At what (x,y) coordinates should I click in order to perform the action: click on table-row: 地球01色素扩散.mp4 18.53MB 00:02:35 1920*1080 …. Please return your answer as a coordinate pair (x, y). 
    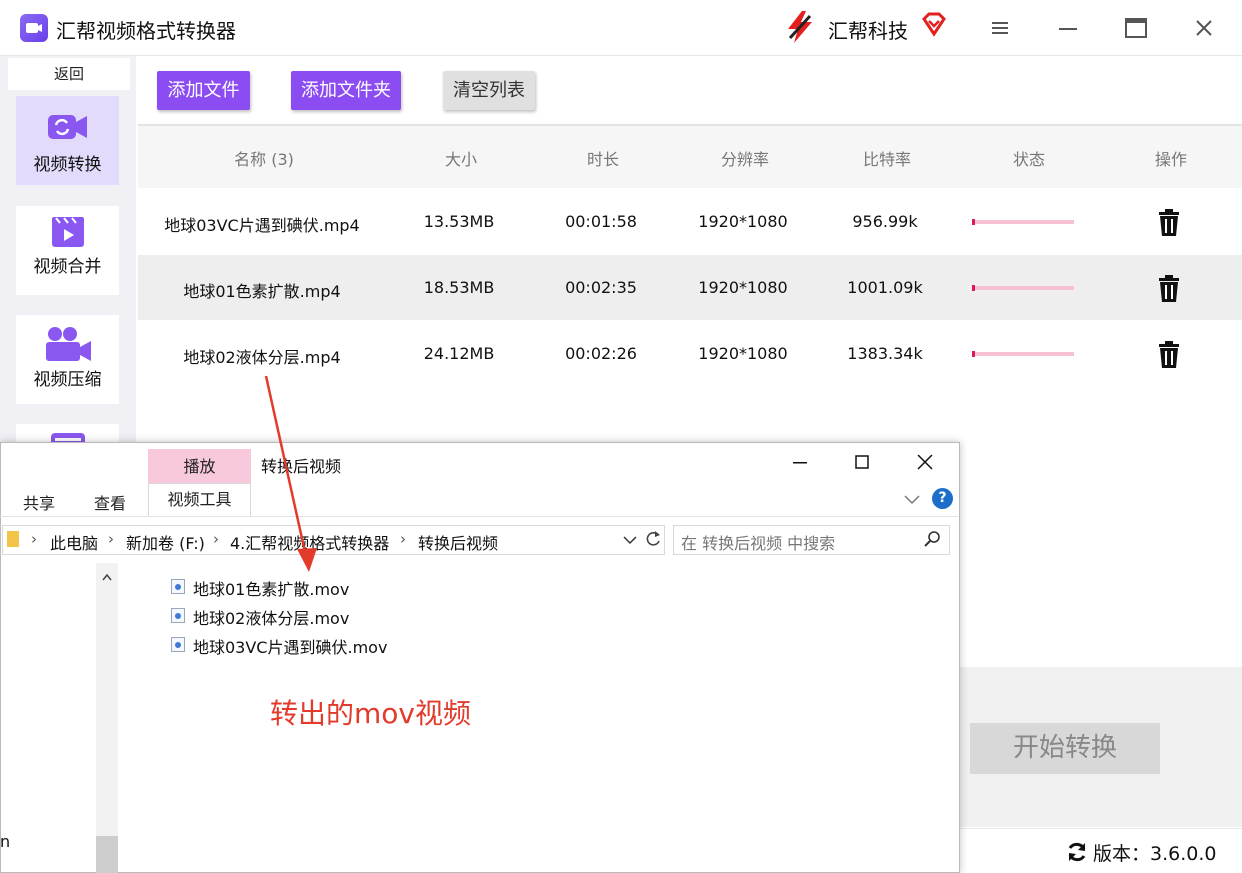
    Looking at the image, I should click on (690, 287).